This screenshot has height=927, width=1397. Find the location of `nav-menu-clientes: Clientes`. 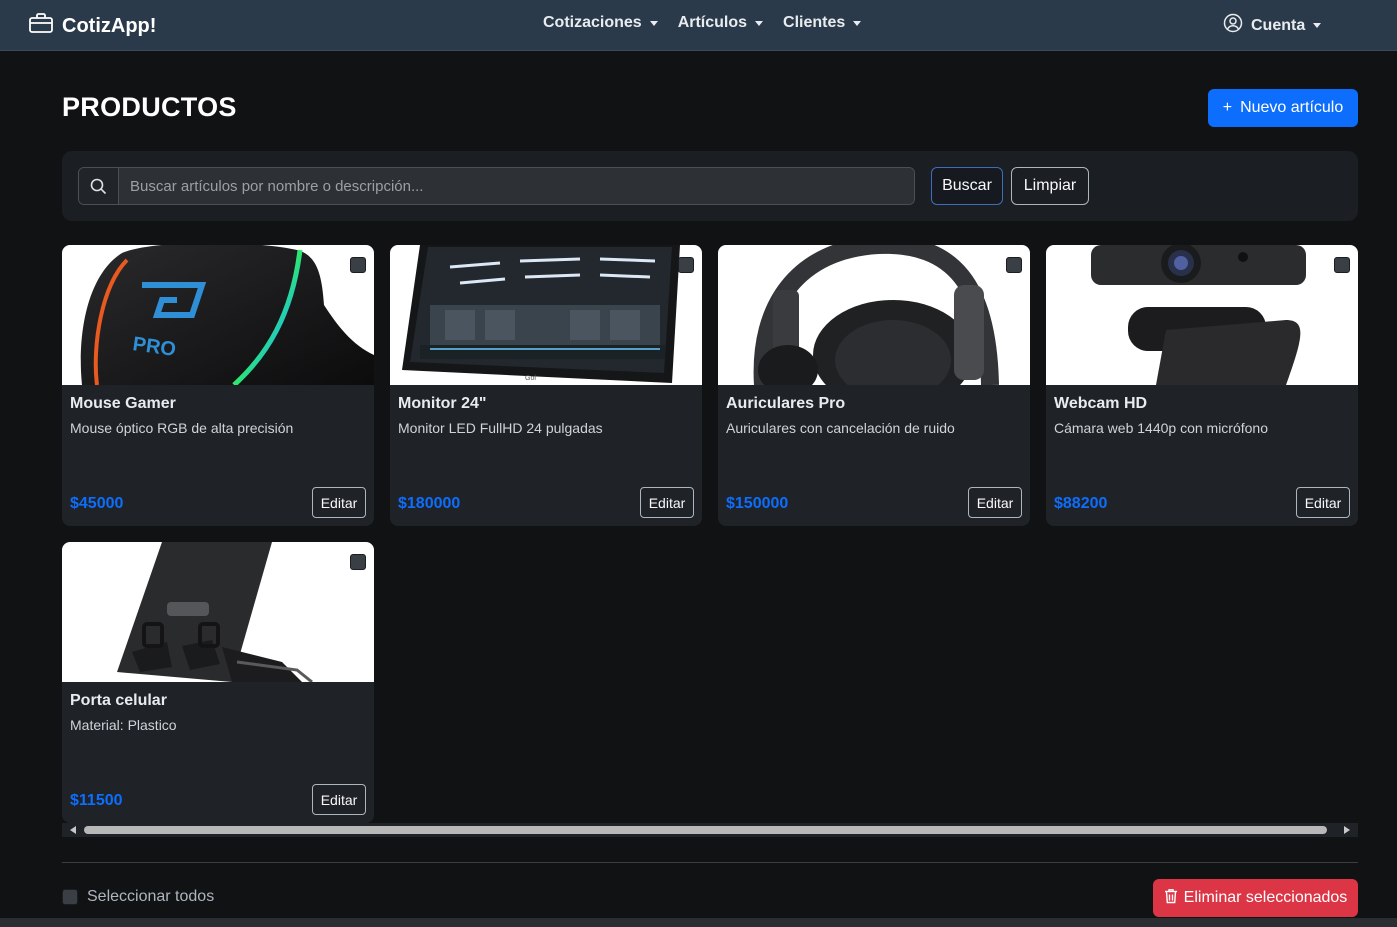

nav-menu-clientes: Clientes is located at coordinates (822, 23).